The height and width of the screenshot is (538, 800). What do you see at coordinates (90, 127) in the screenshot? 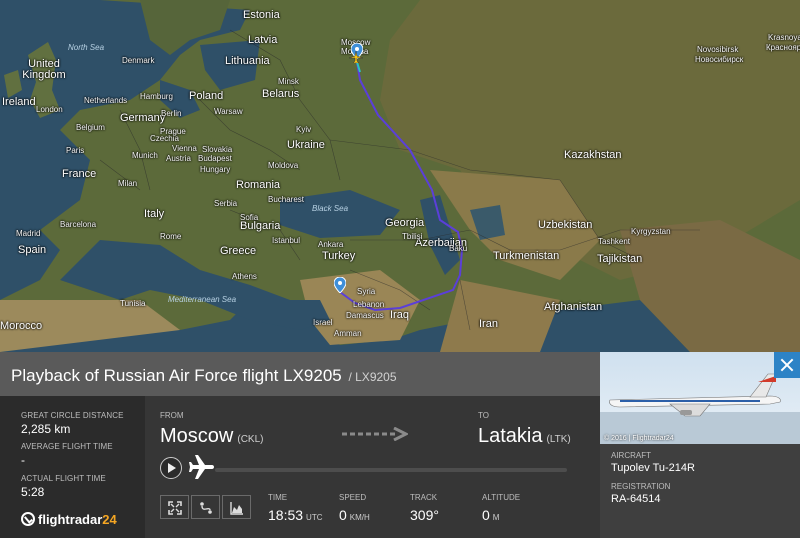
I see `map-label-belgium: Belgium` at bounding box center [90, 127].